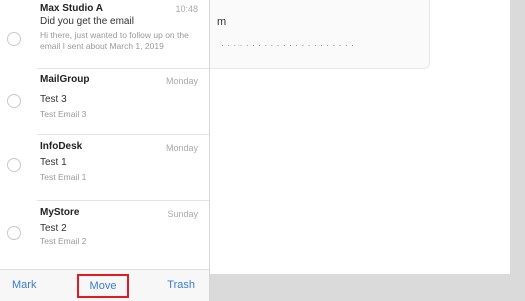 The height and width of the screenshot is (301, 525). I want to click on message-sender: InfoDesk, so click(61, 146).